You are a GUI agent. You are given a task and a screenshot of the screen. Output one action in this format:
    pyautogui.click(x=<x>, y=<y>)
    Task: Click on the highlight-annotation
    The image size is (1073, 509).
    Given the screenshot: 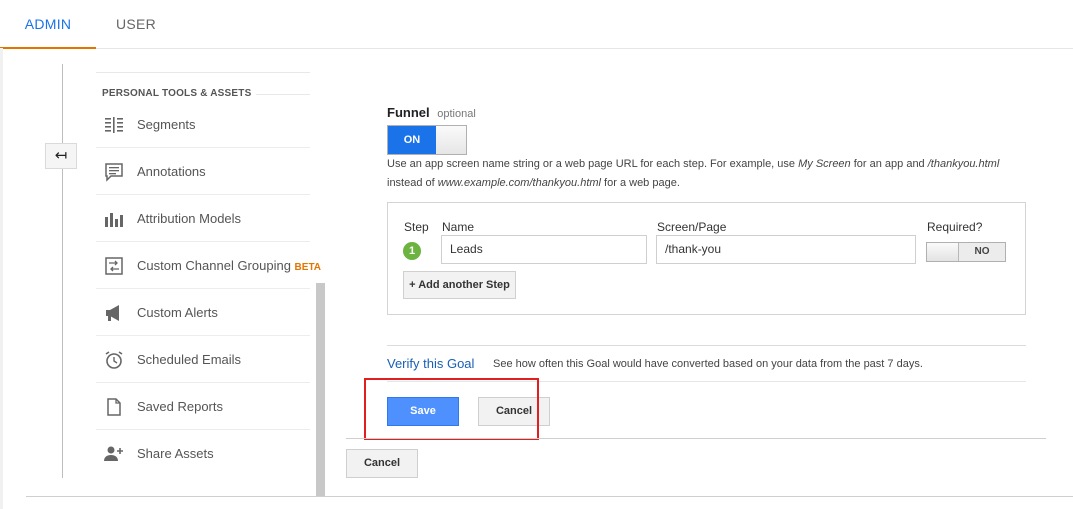 What is the action you would take?
    pyautogui.click(x=451, y=409)
    